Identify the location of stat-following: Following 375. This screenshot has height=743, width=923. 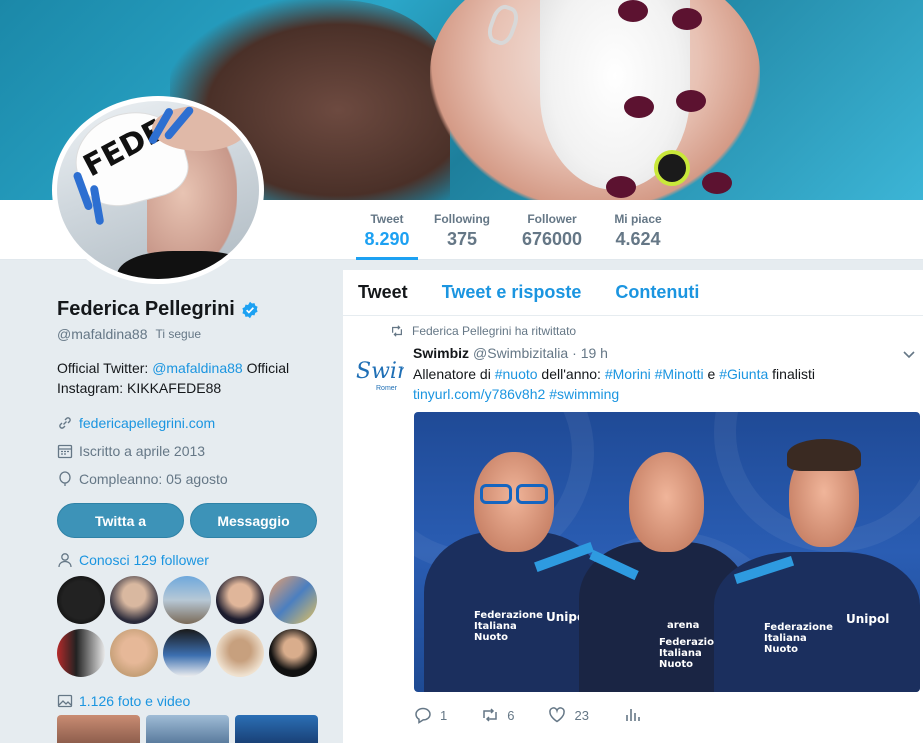
(462, 231).